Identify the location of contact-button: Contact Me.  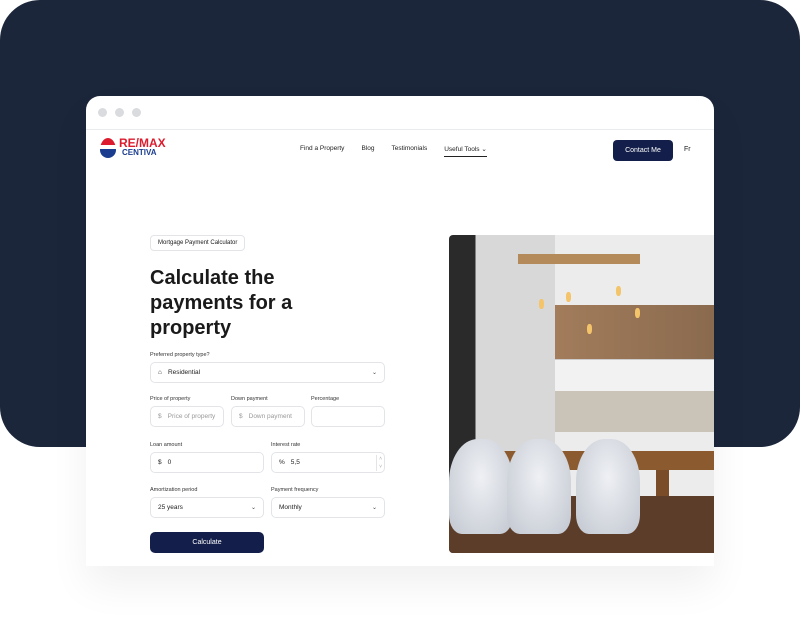
(643, 150).